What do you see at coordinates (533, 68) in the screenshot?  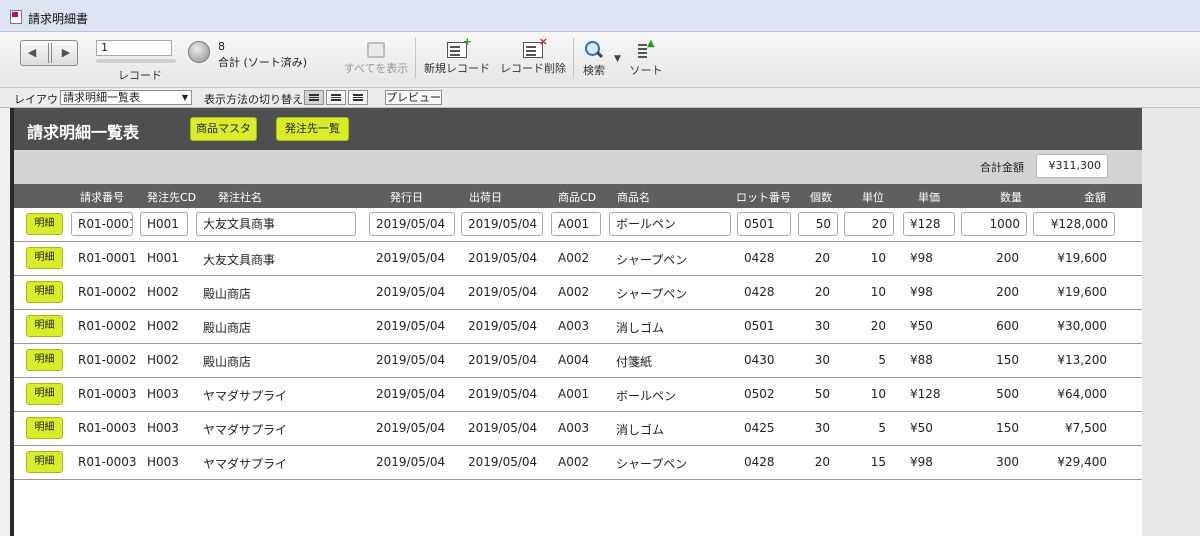 I see `delete-record-label: レコード削除` at bounding box center [533, 68].